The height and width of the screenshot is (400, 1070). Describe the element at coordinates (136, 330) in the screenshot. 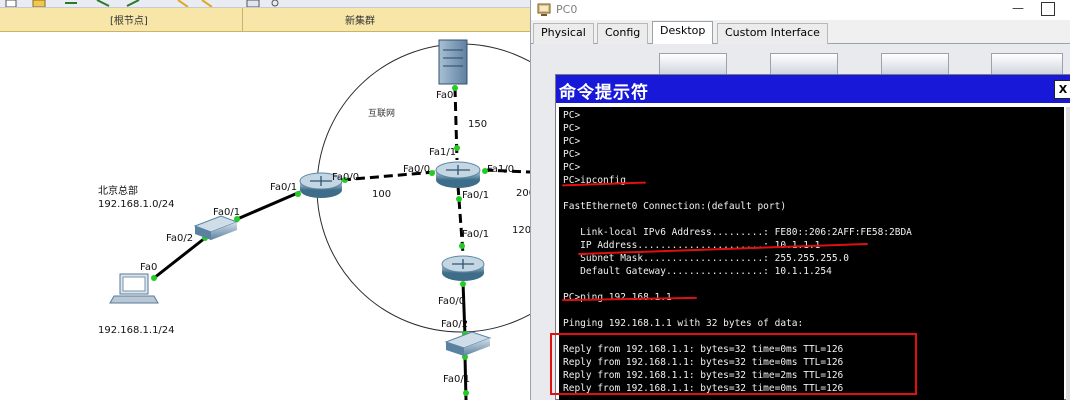

I see `host-ip-label: 192.168.1.1/24` at that location.